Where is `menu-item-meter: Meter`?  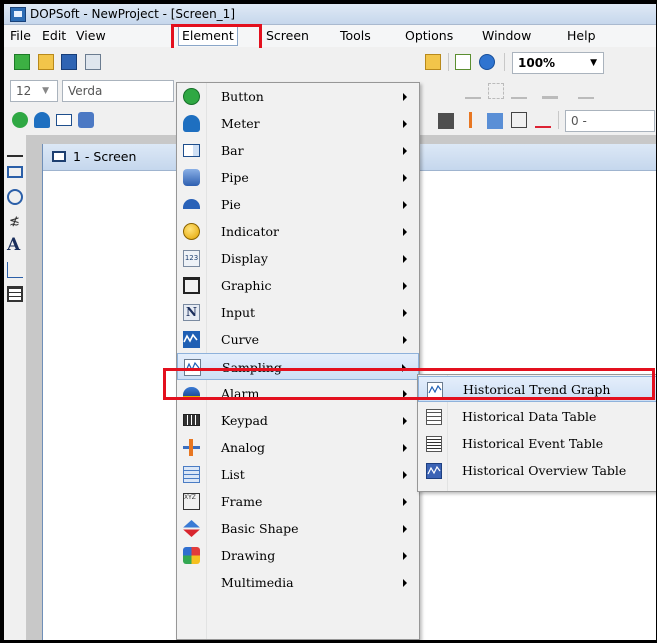 menu-item-meter: Meter is located at coordinates (298, 123).